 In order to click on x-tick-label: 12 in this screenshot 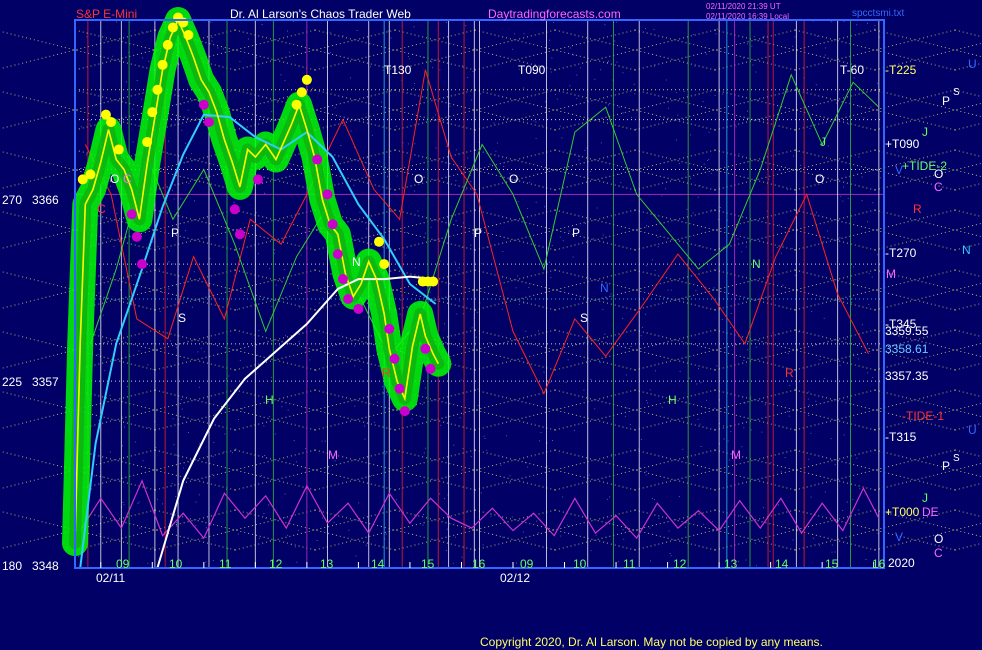, I will do `click(276, 564)`.